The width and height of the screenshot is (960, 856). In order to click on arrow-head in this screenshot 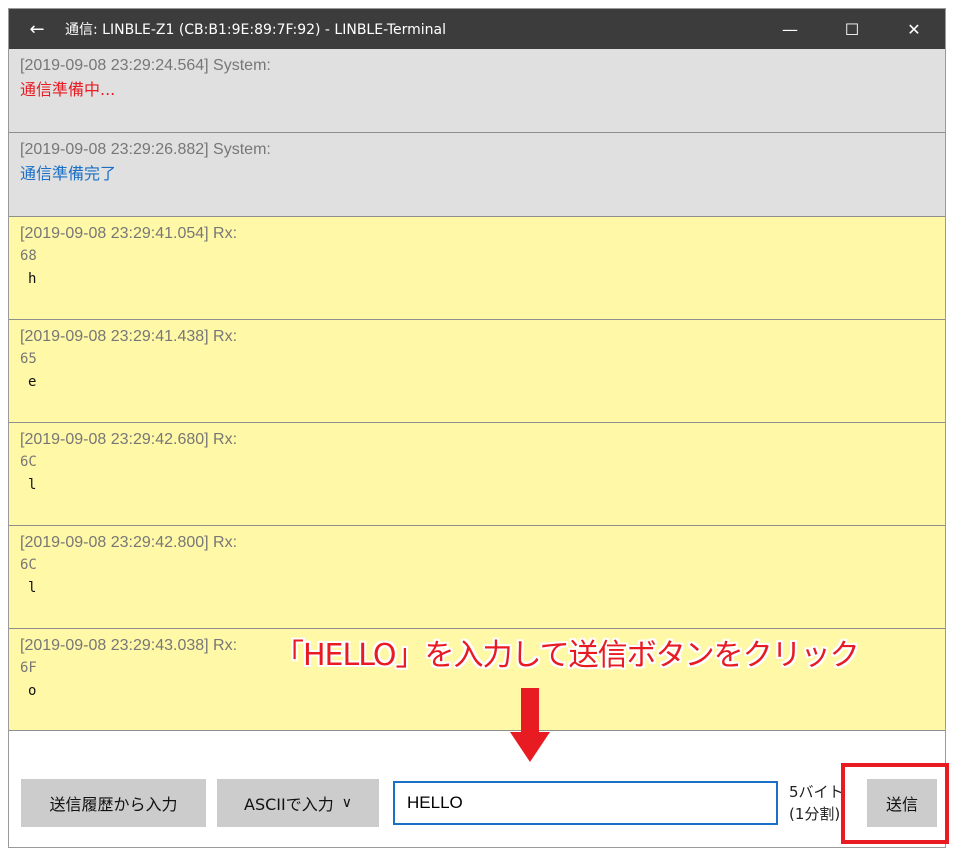, I will do `click(530, 747)`.